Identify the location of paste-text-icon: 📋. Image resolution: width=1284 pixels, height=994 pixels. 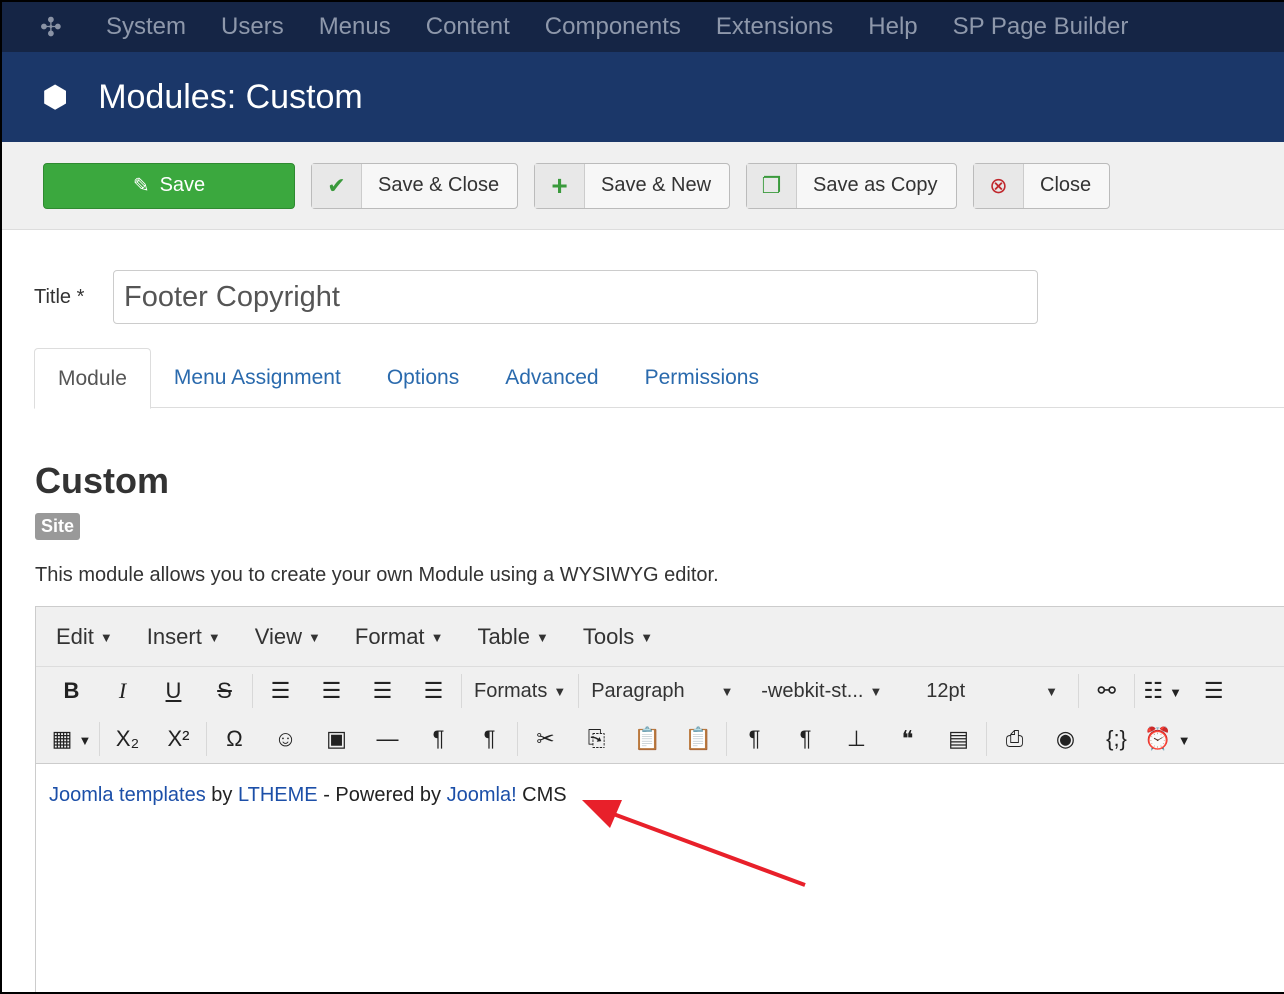
(698, 739).